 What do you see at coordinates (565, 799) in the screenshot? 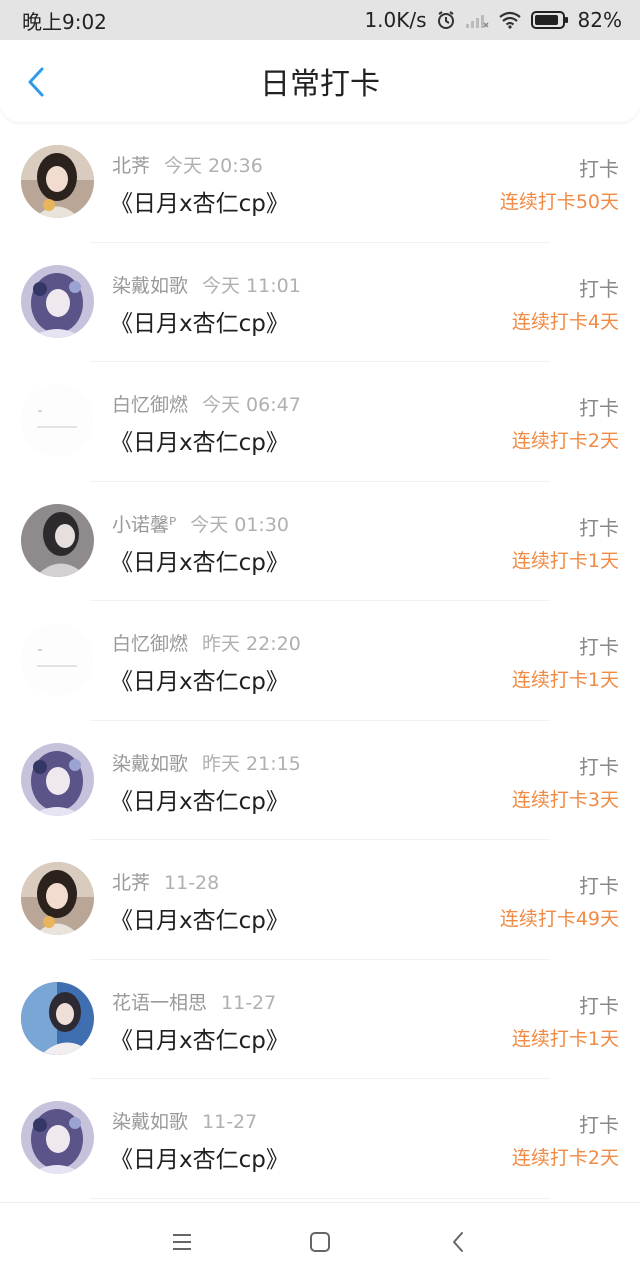
I see `streak-text: 连续打卡3天` at bounding box center [565, 799].